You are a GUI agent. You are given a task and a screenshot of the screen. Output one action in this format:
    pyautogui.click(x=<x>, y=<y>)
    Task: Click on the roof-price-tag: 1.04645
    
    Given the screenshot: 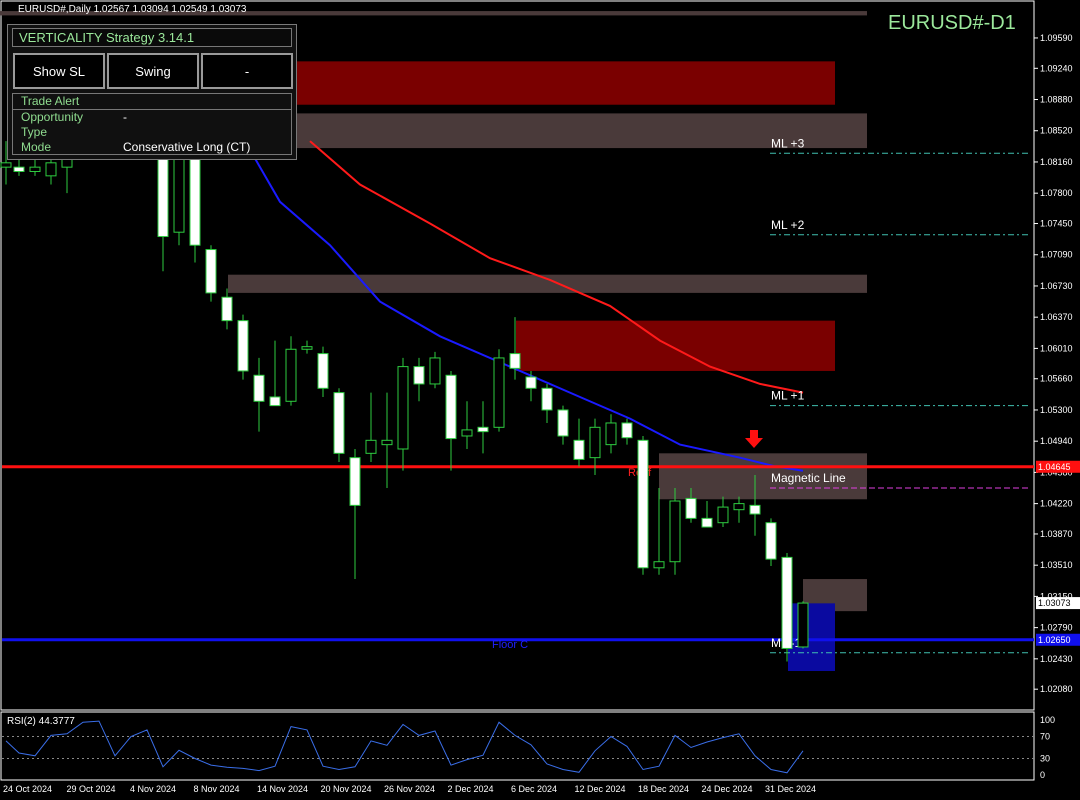 What is the action you would take?
    pyautogui.click(x=1054, y=467)
    